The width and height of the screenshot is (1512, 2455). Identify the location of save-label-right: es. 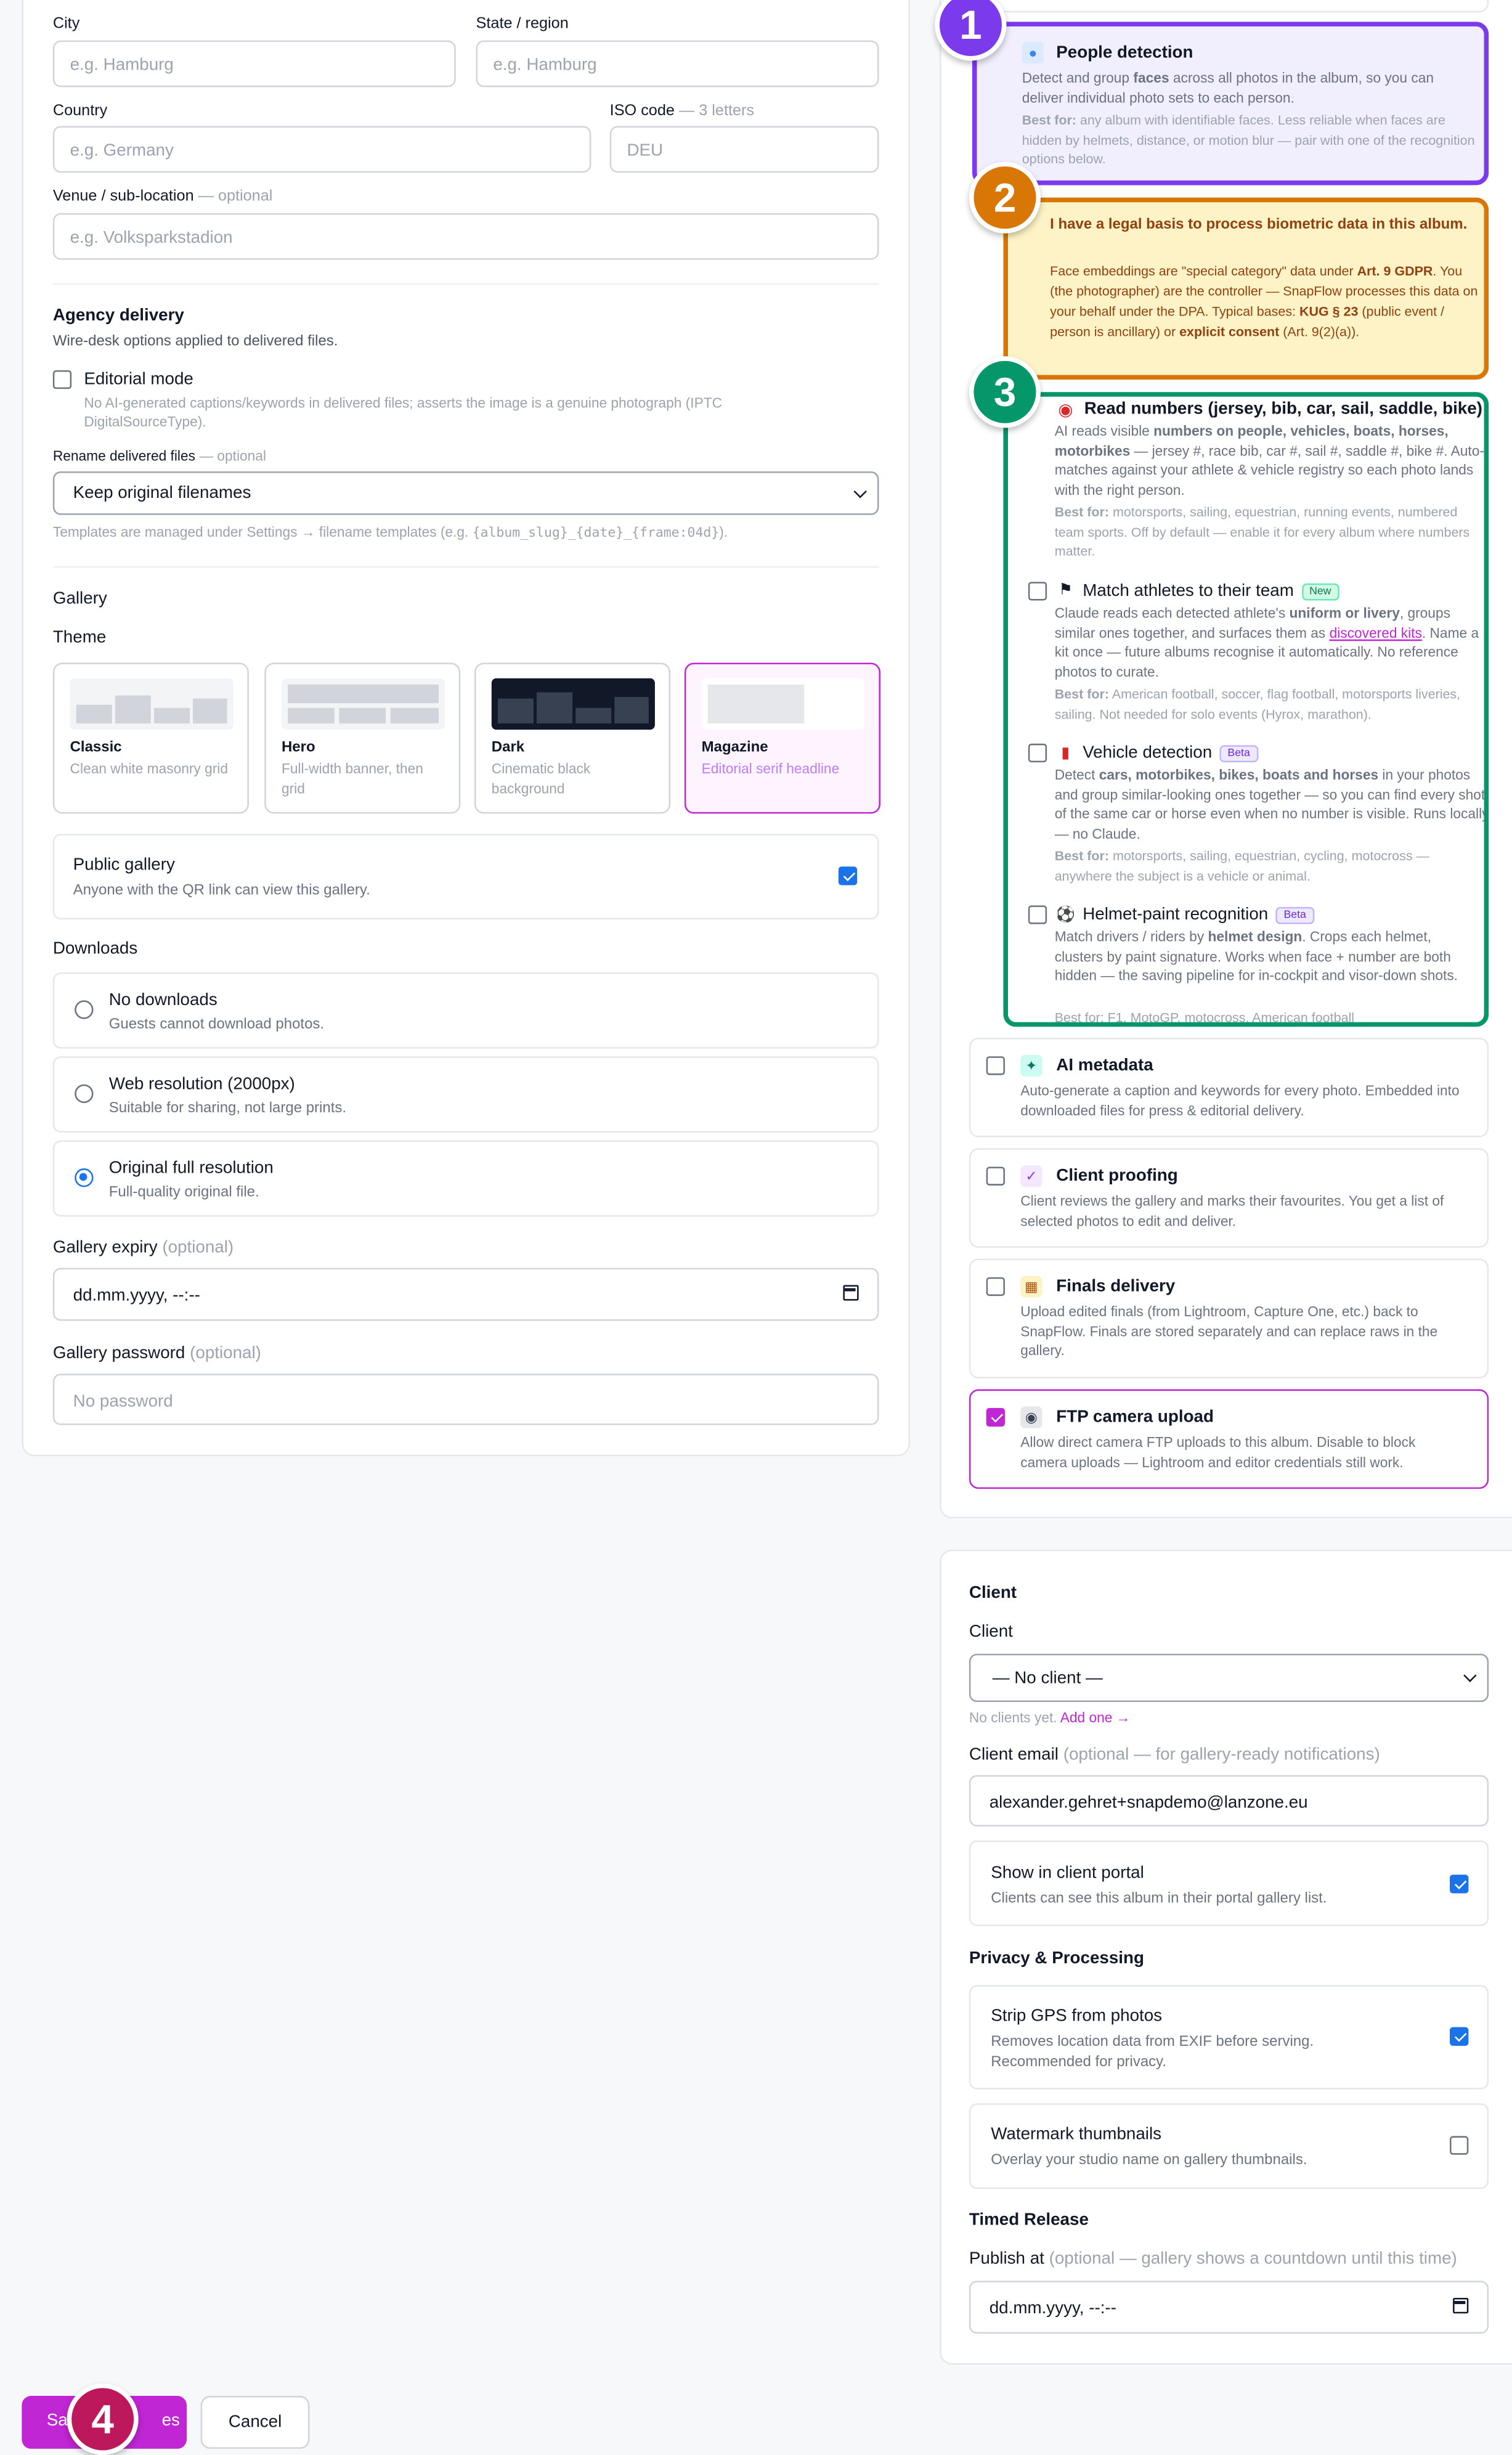
(170, 2420).